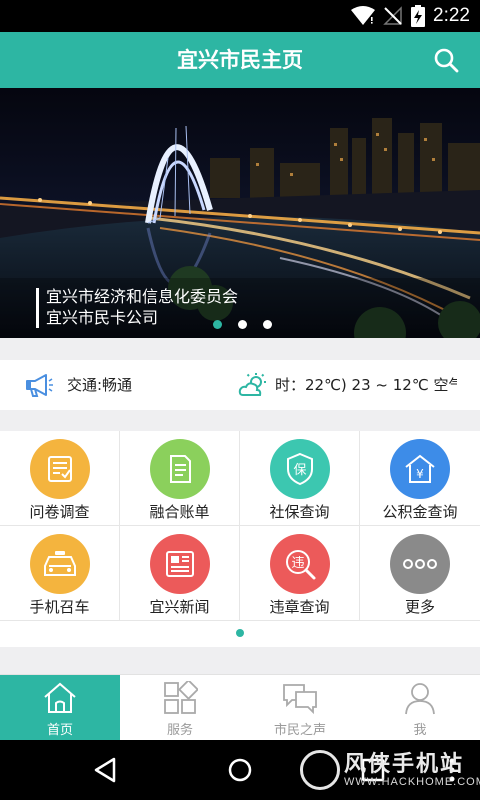 The width and height of the screenshot is (480, 800). I want to click on violation-icon: 违, so click(300, 564).